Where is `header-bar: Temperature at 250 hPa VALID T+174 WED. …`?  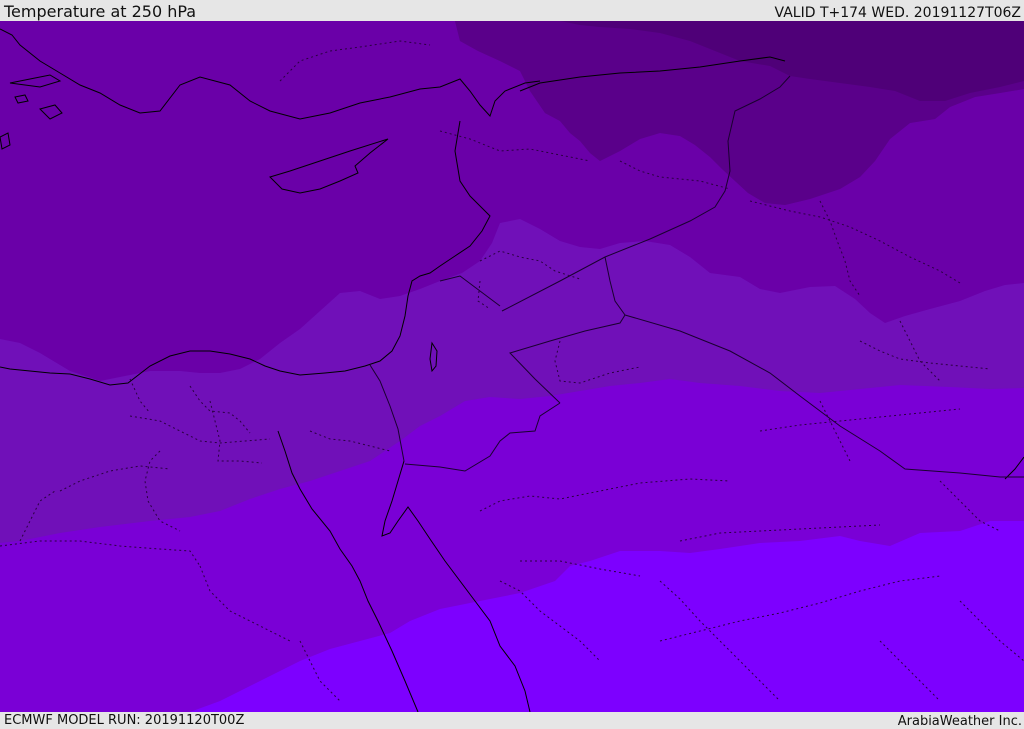 header-bar: Temperature at 250 hPa VALID T+174 WED. … is located at coordinates (512, 10).